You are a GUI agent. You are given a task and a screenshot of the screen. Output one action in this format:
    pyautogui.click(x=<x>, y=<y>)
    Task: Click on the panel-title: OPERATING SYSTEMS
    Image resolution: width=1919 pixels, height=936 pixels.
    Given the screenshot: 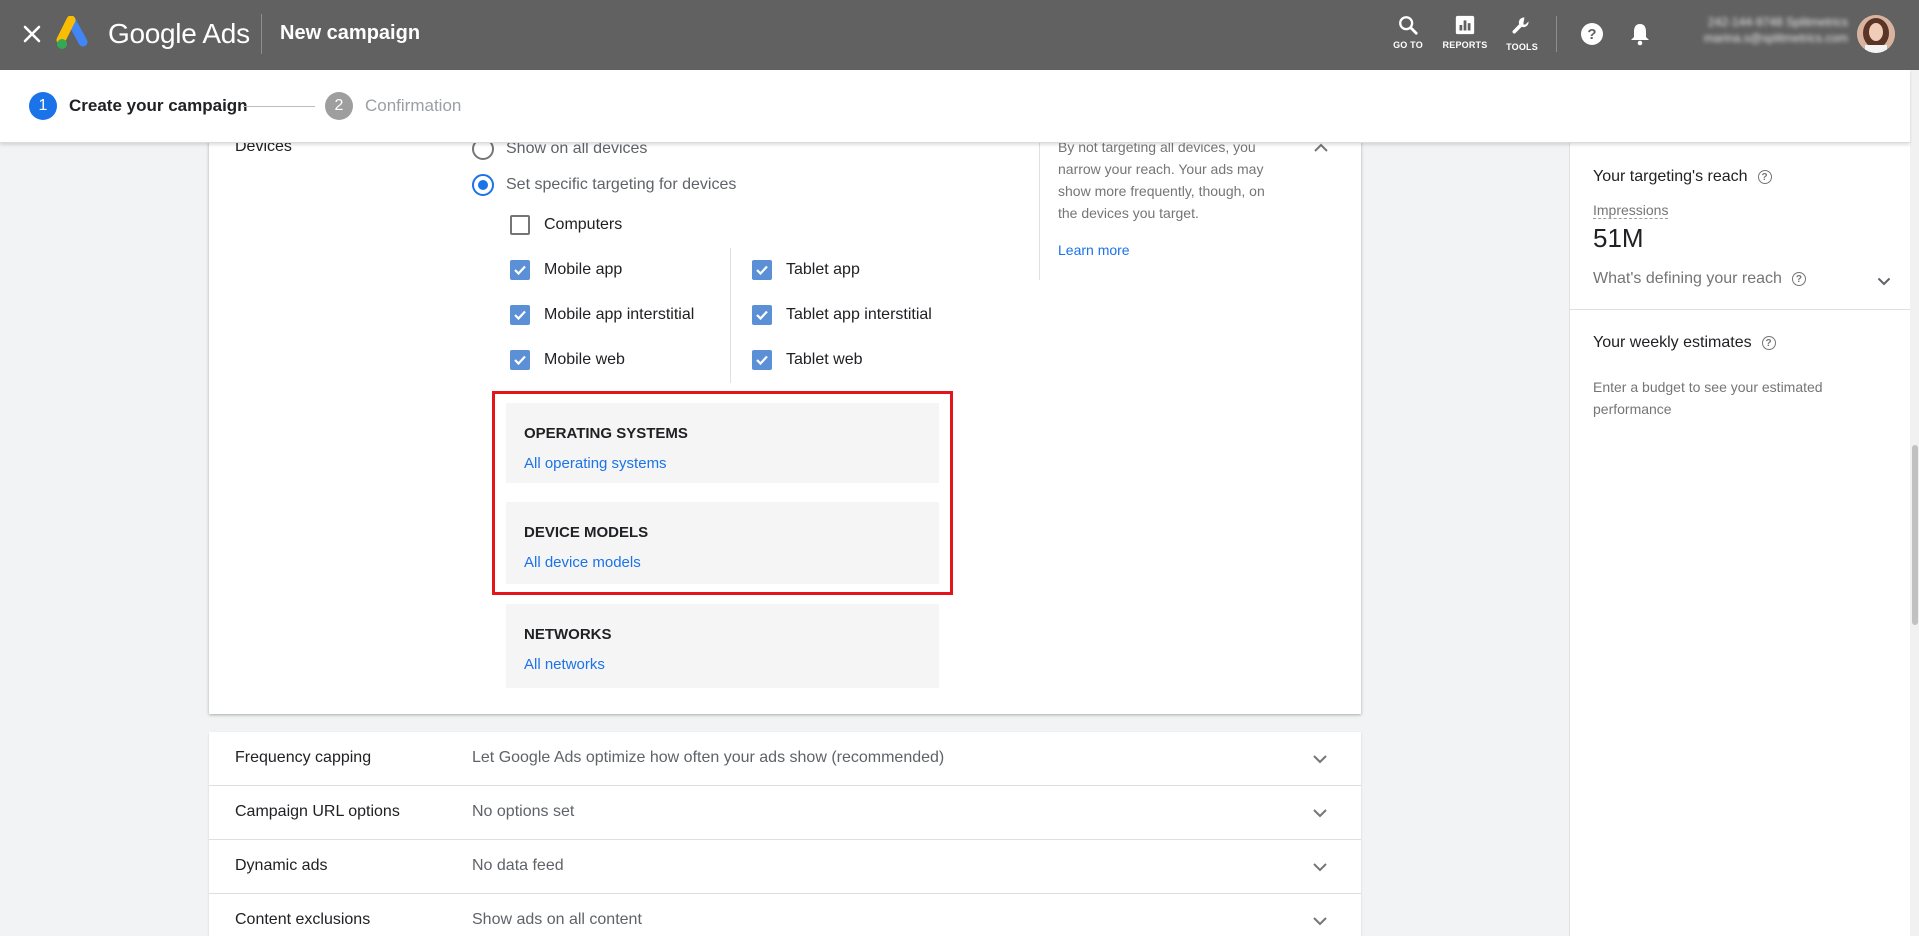 What is the action you would take?
    pyautogui.click(x=606, y=433)
    